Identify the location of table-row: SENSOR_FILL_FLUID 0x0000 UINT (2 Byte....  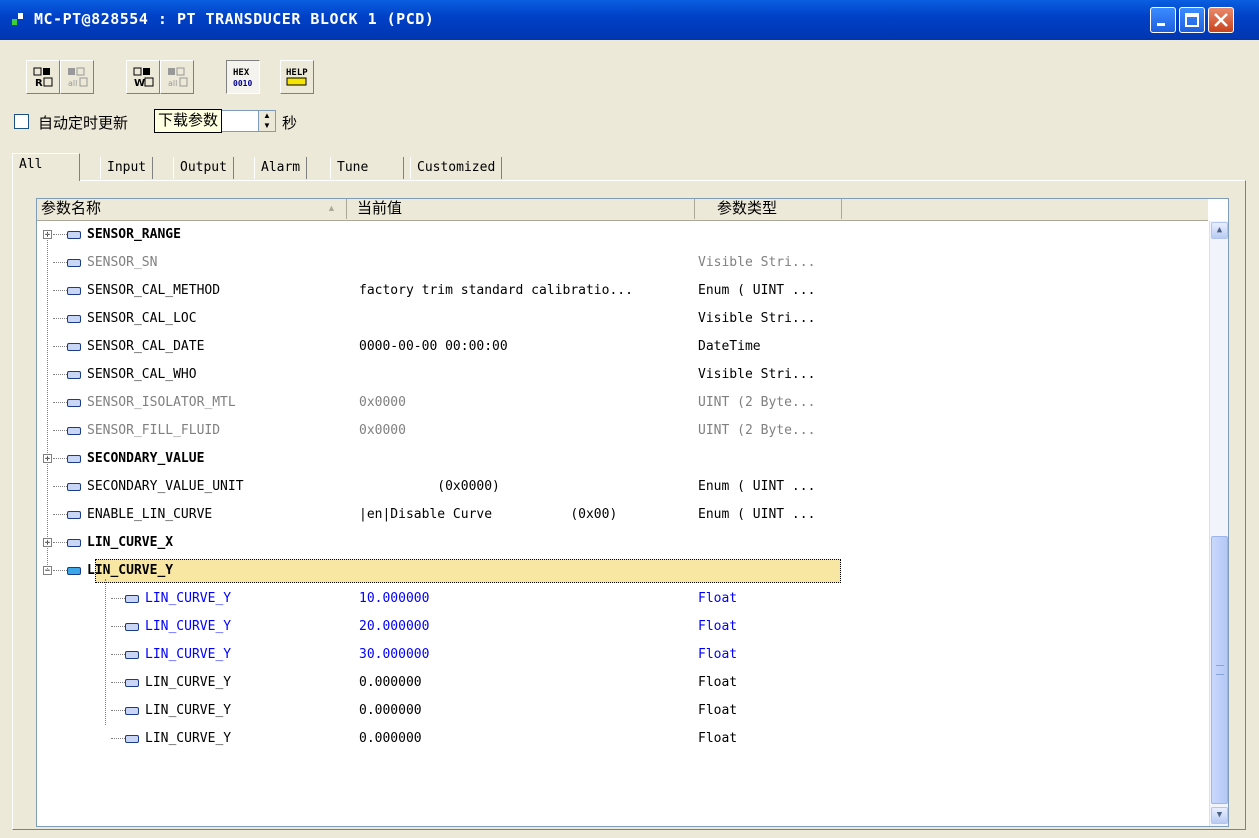
(622, 431).